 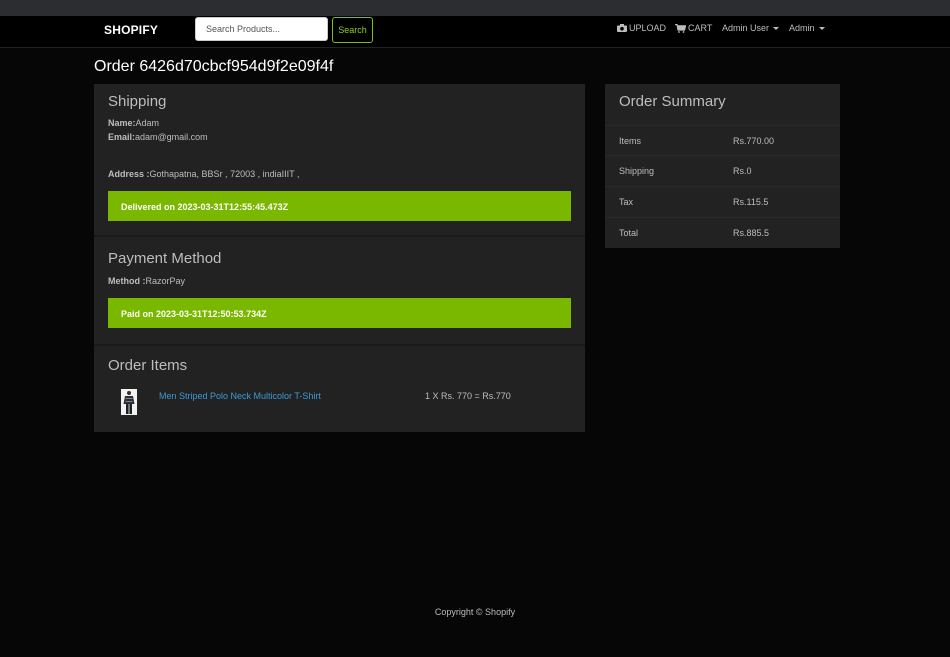 I want to click on shipping-email: Email:adam@gmail.com, so click(x=158, y=137).